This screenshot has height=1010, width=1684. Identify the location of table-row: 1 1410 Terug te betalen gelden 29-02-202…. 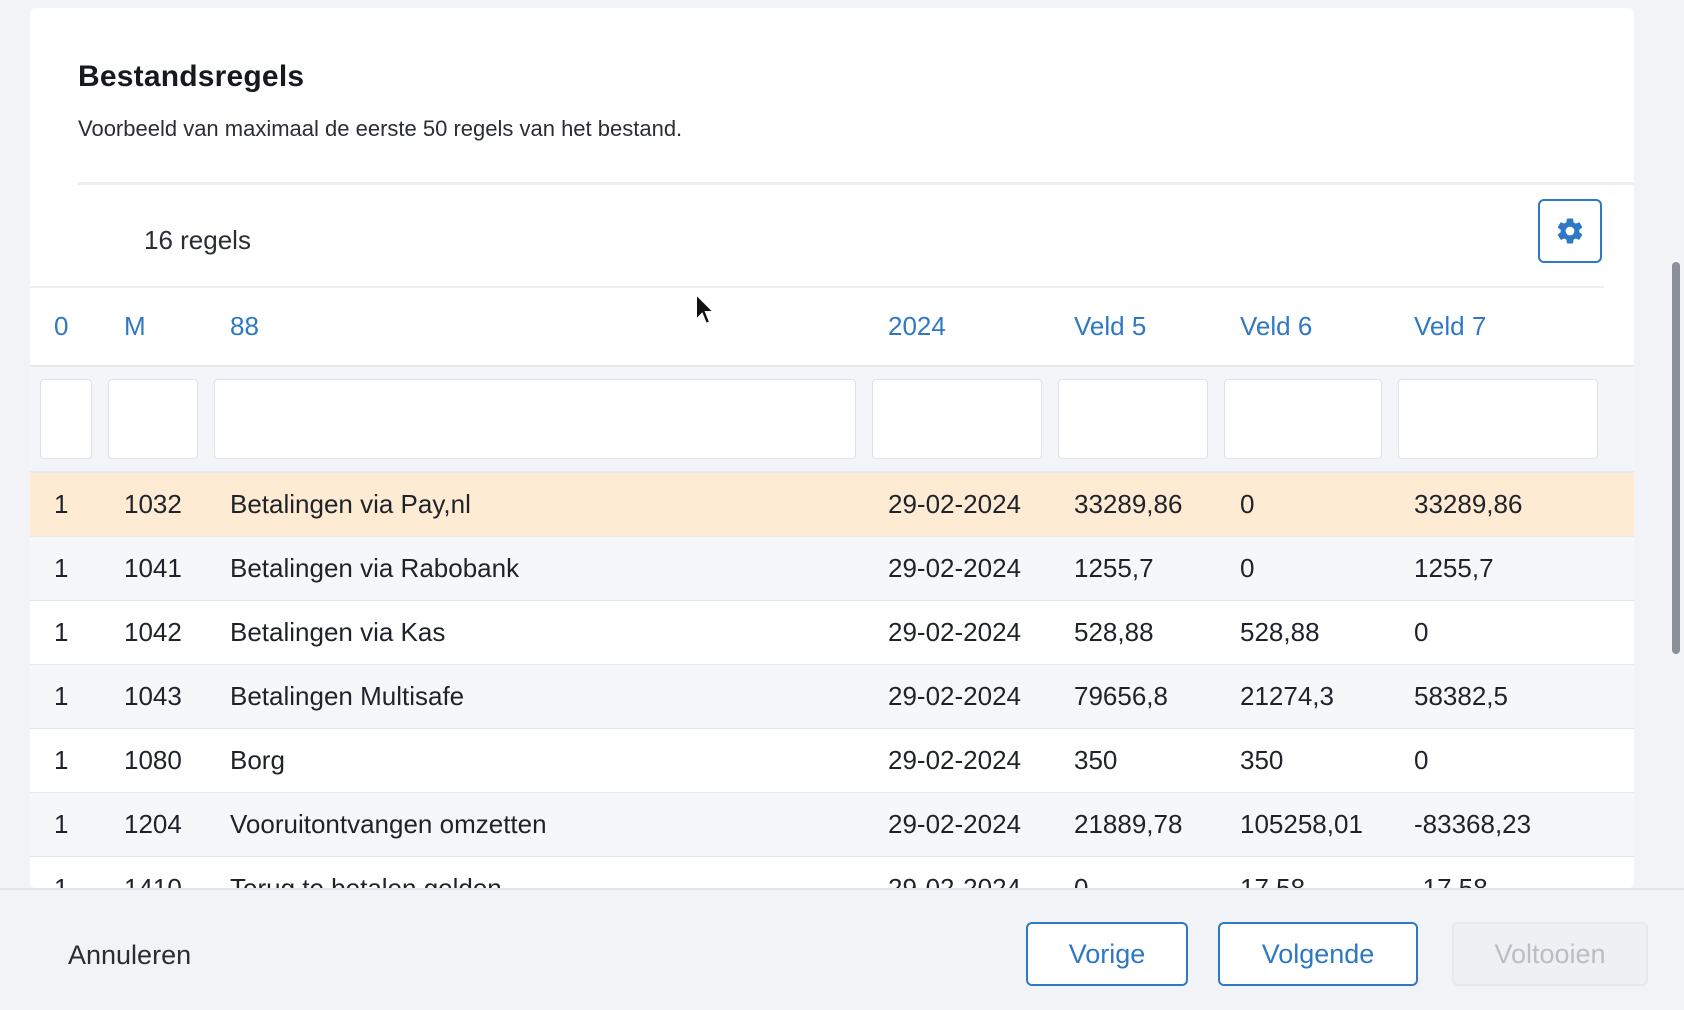
(832, 872).